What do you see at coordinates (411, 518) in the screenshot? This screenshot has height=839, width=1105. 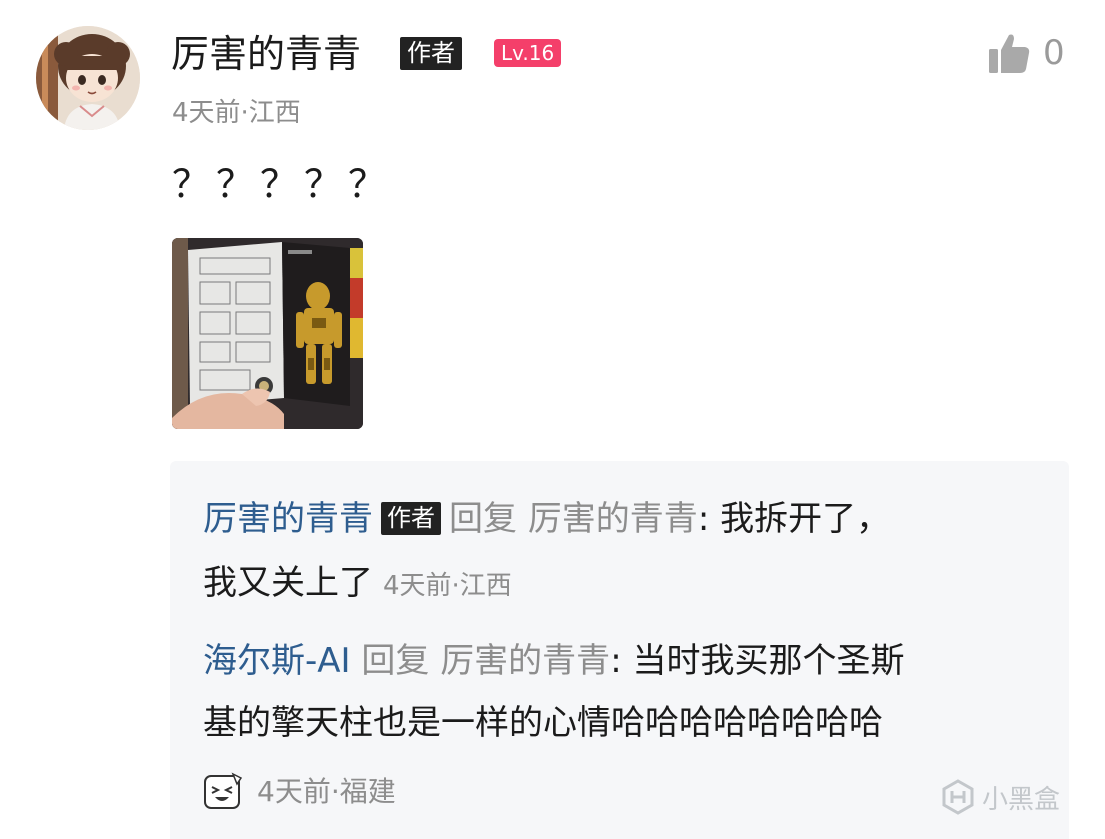 I see `reply-author-badge: 作者` at bounding box center [411, 518].